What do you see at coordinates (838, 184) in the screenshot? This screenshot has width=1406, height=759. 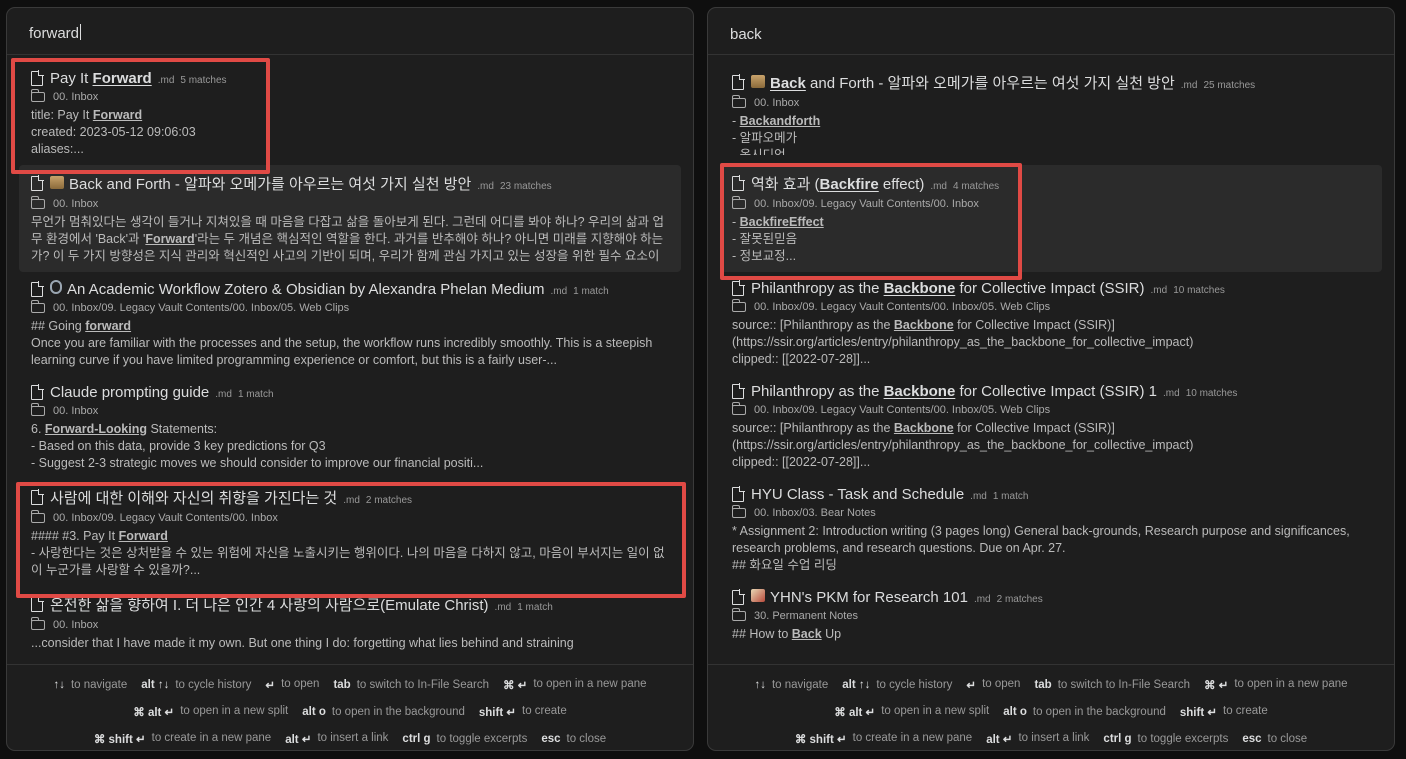 I see `result-title: 역화 효과 (Backfire effect)` at bounding box center [838, 184].